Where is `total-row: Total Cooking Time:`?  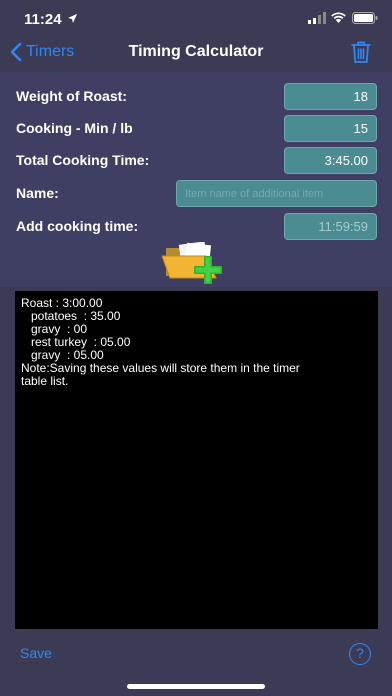
total-row: Total Cooking Time: is located at coordinates (196, 161).